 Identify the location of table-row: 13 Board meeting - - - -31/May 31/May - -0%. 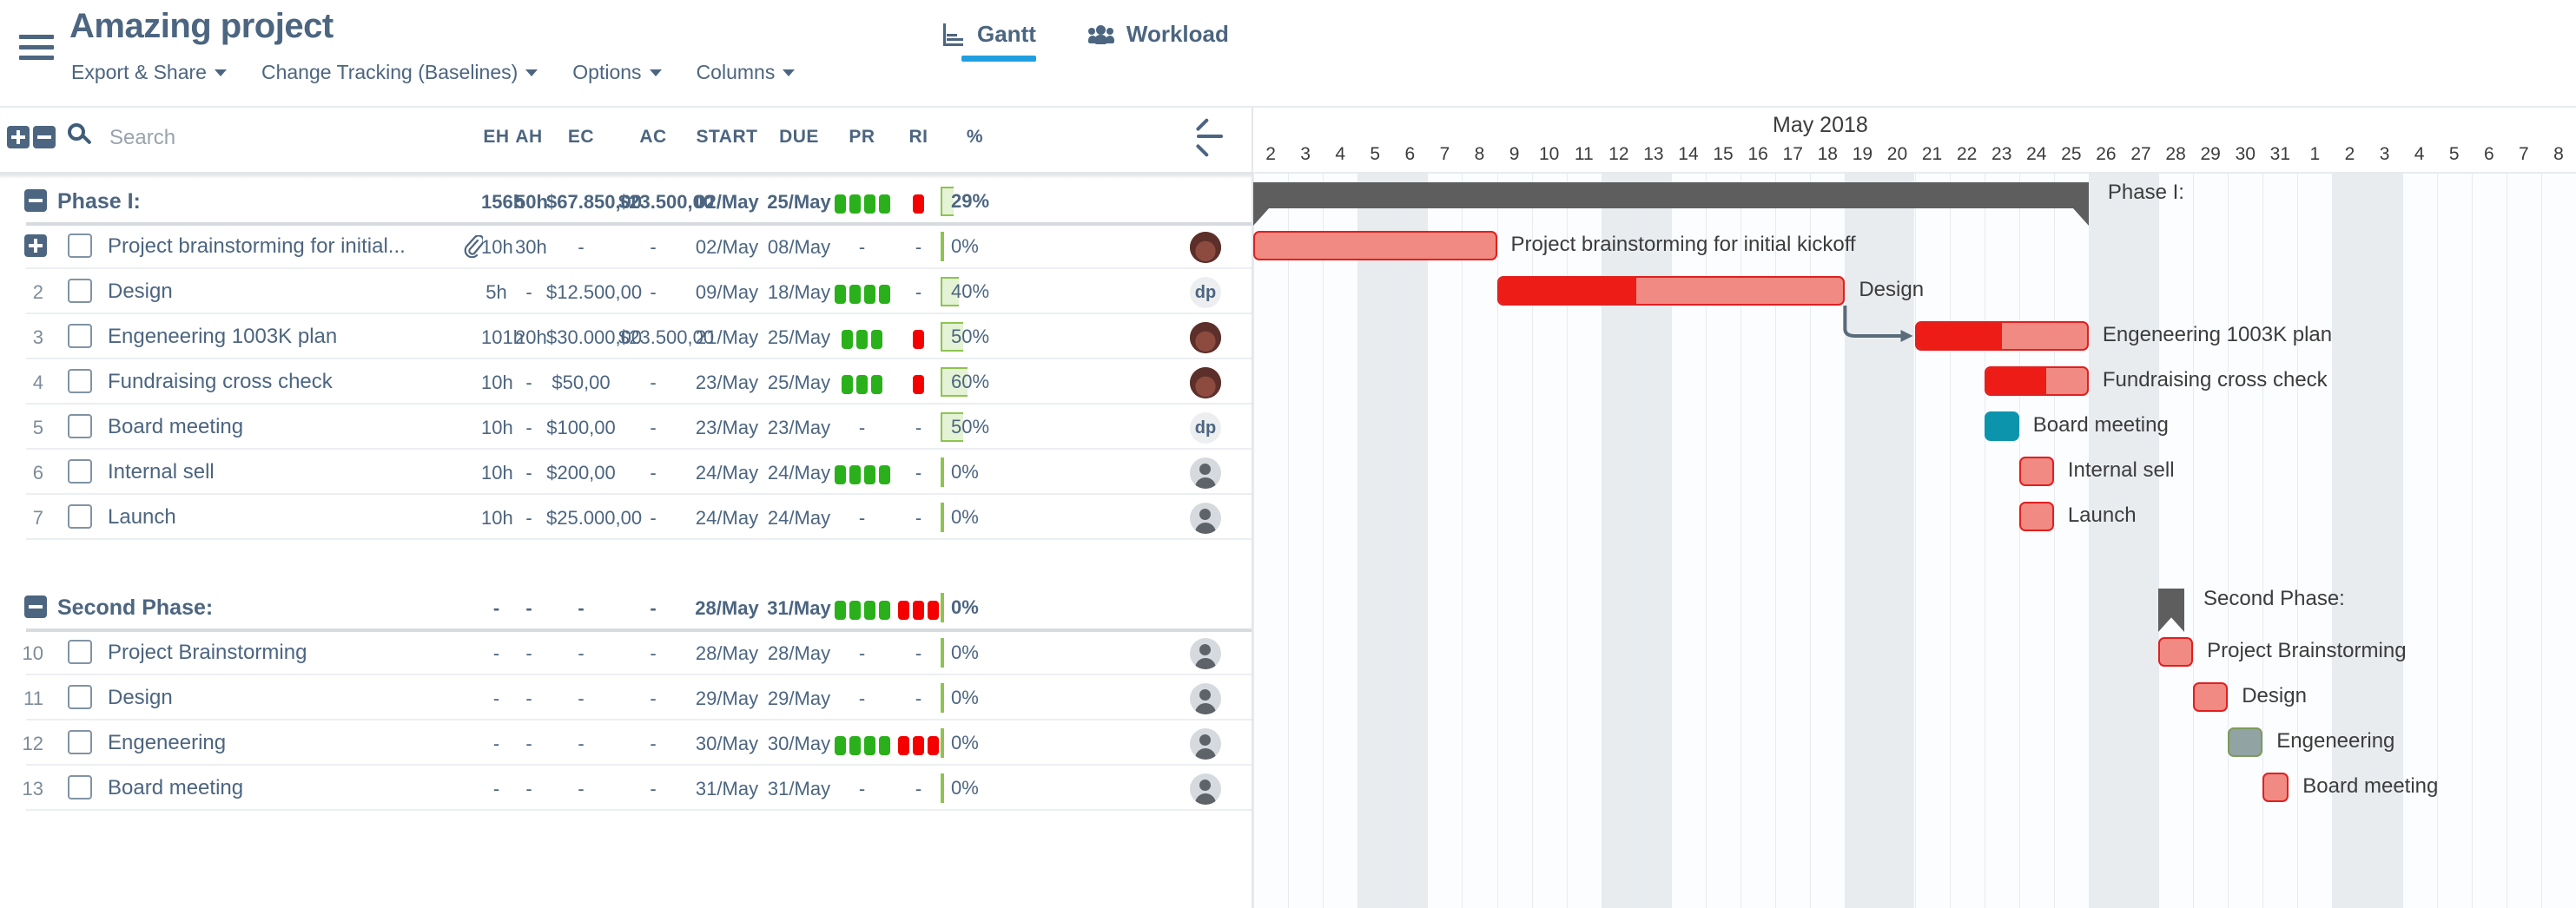
(626, 788).